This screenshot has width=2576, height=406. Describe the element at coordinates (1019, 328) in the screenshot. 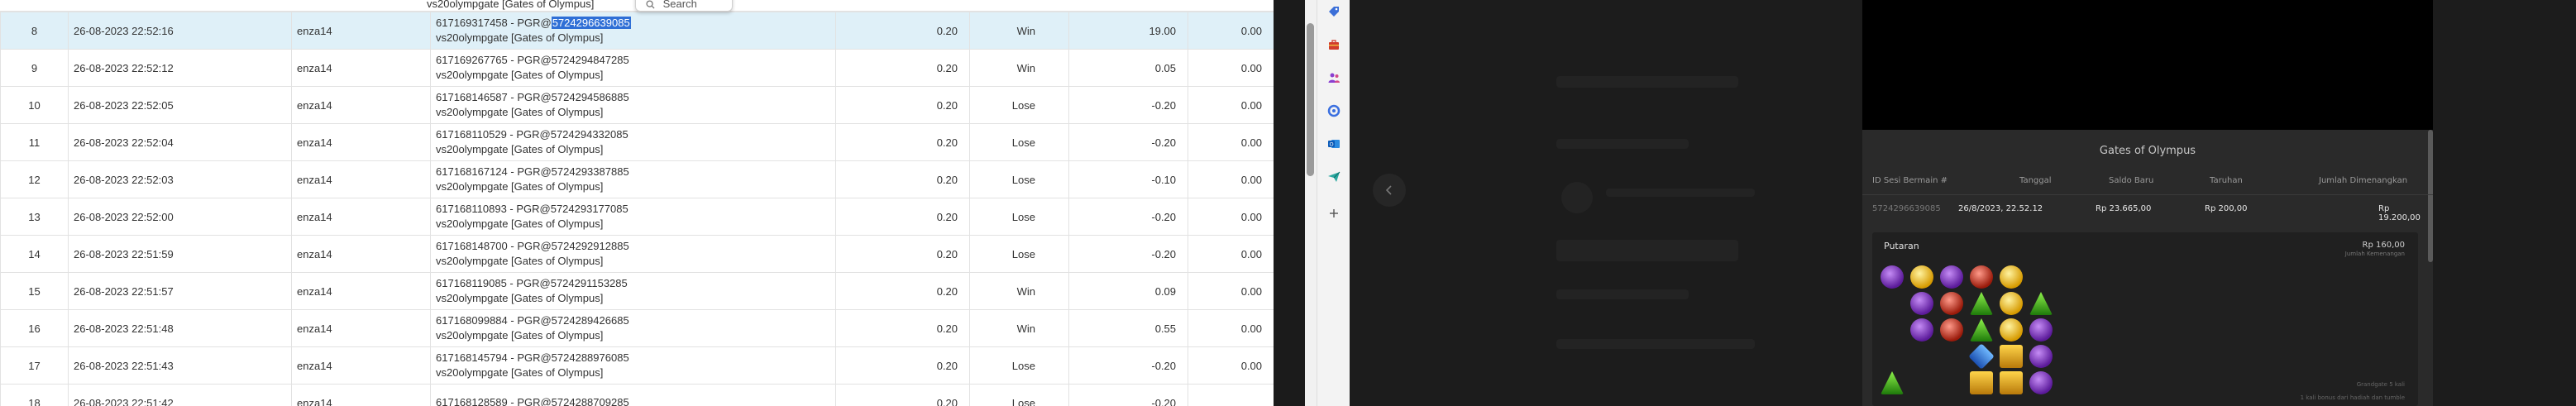

I see `row-result: Win` at that location.